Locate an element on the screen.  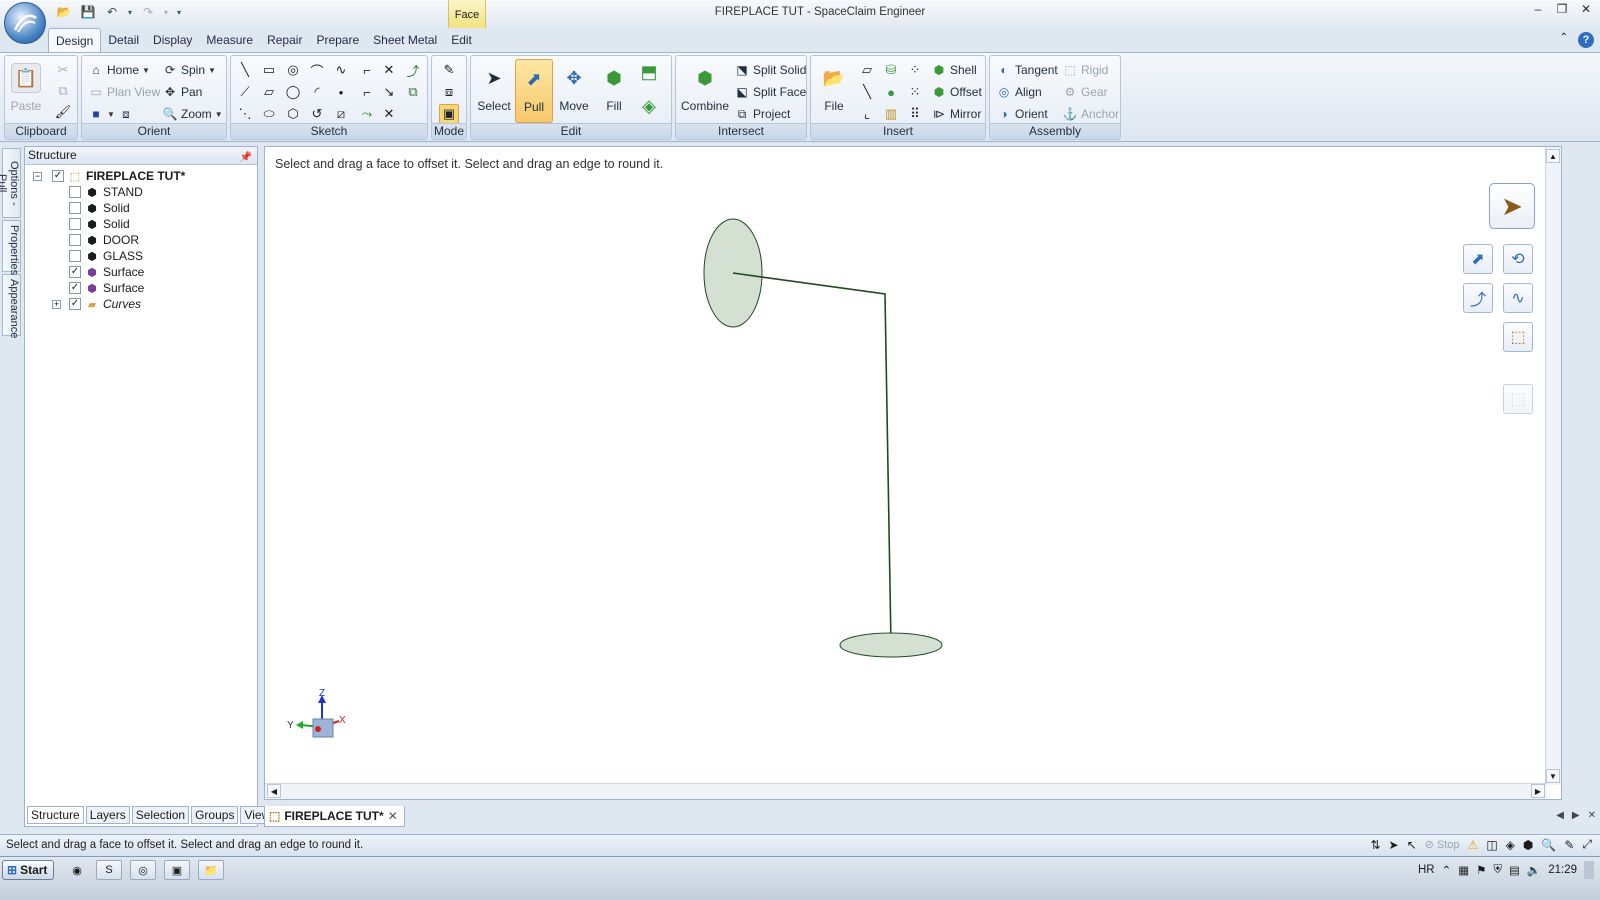
minimize-icon: – is located at coordinates (1538, 10).